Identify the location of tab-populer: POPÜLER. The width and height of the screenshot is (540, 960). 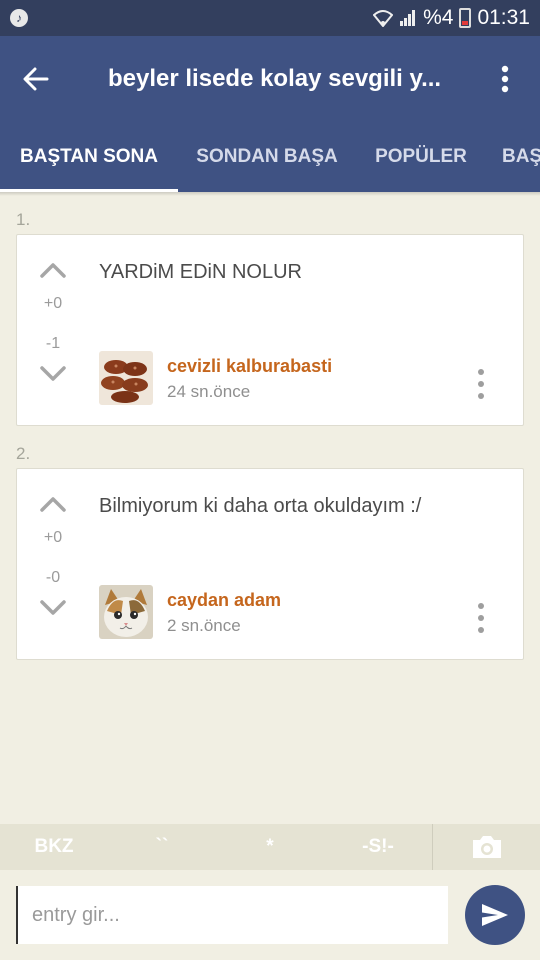
(421, 157).